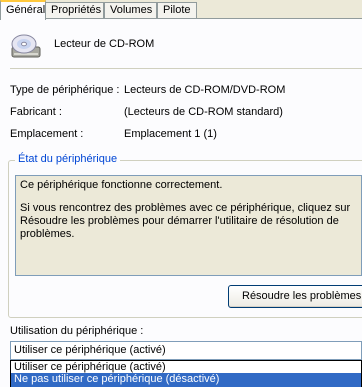 The height and width of the screenshot is (387, 362). Describe the element at coordinates (186, 68) in the screenshot. I see `divider` at that location.